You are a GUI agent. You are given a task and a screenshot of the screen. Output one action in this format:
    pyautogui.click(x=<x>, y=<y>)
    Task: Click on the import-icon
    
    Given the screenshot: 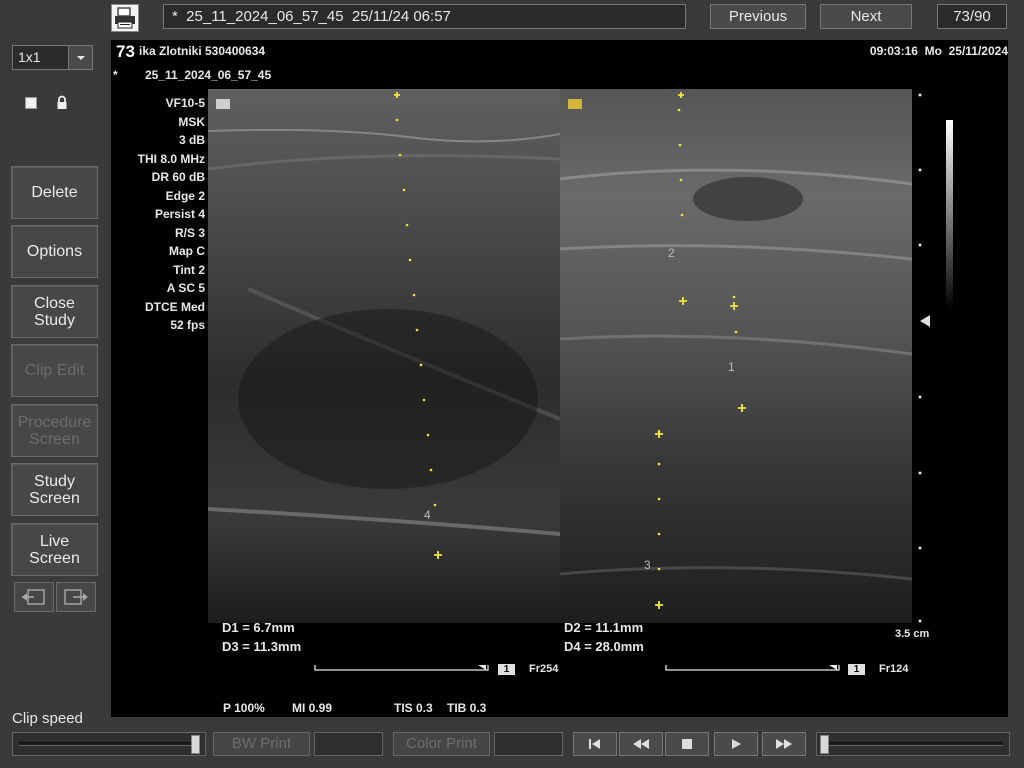 What is the action you would take?
    pyautogui.click(x=34, y=597)
    